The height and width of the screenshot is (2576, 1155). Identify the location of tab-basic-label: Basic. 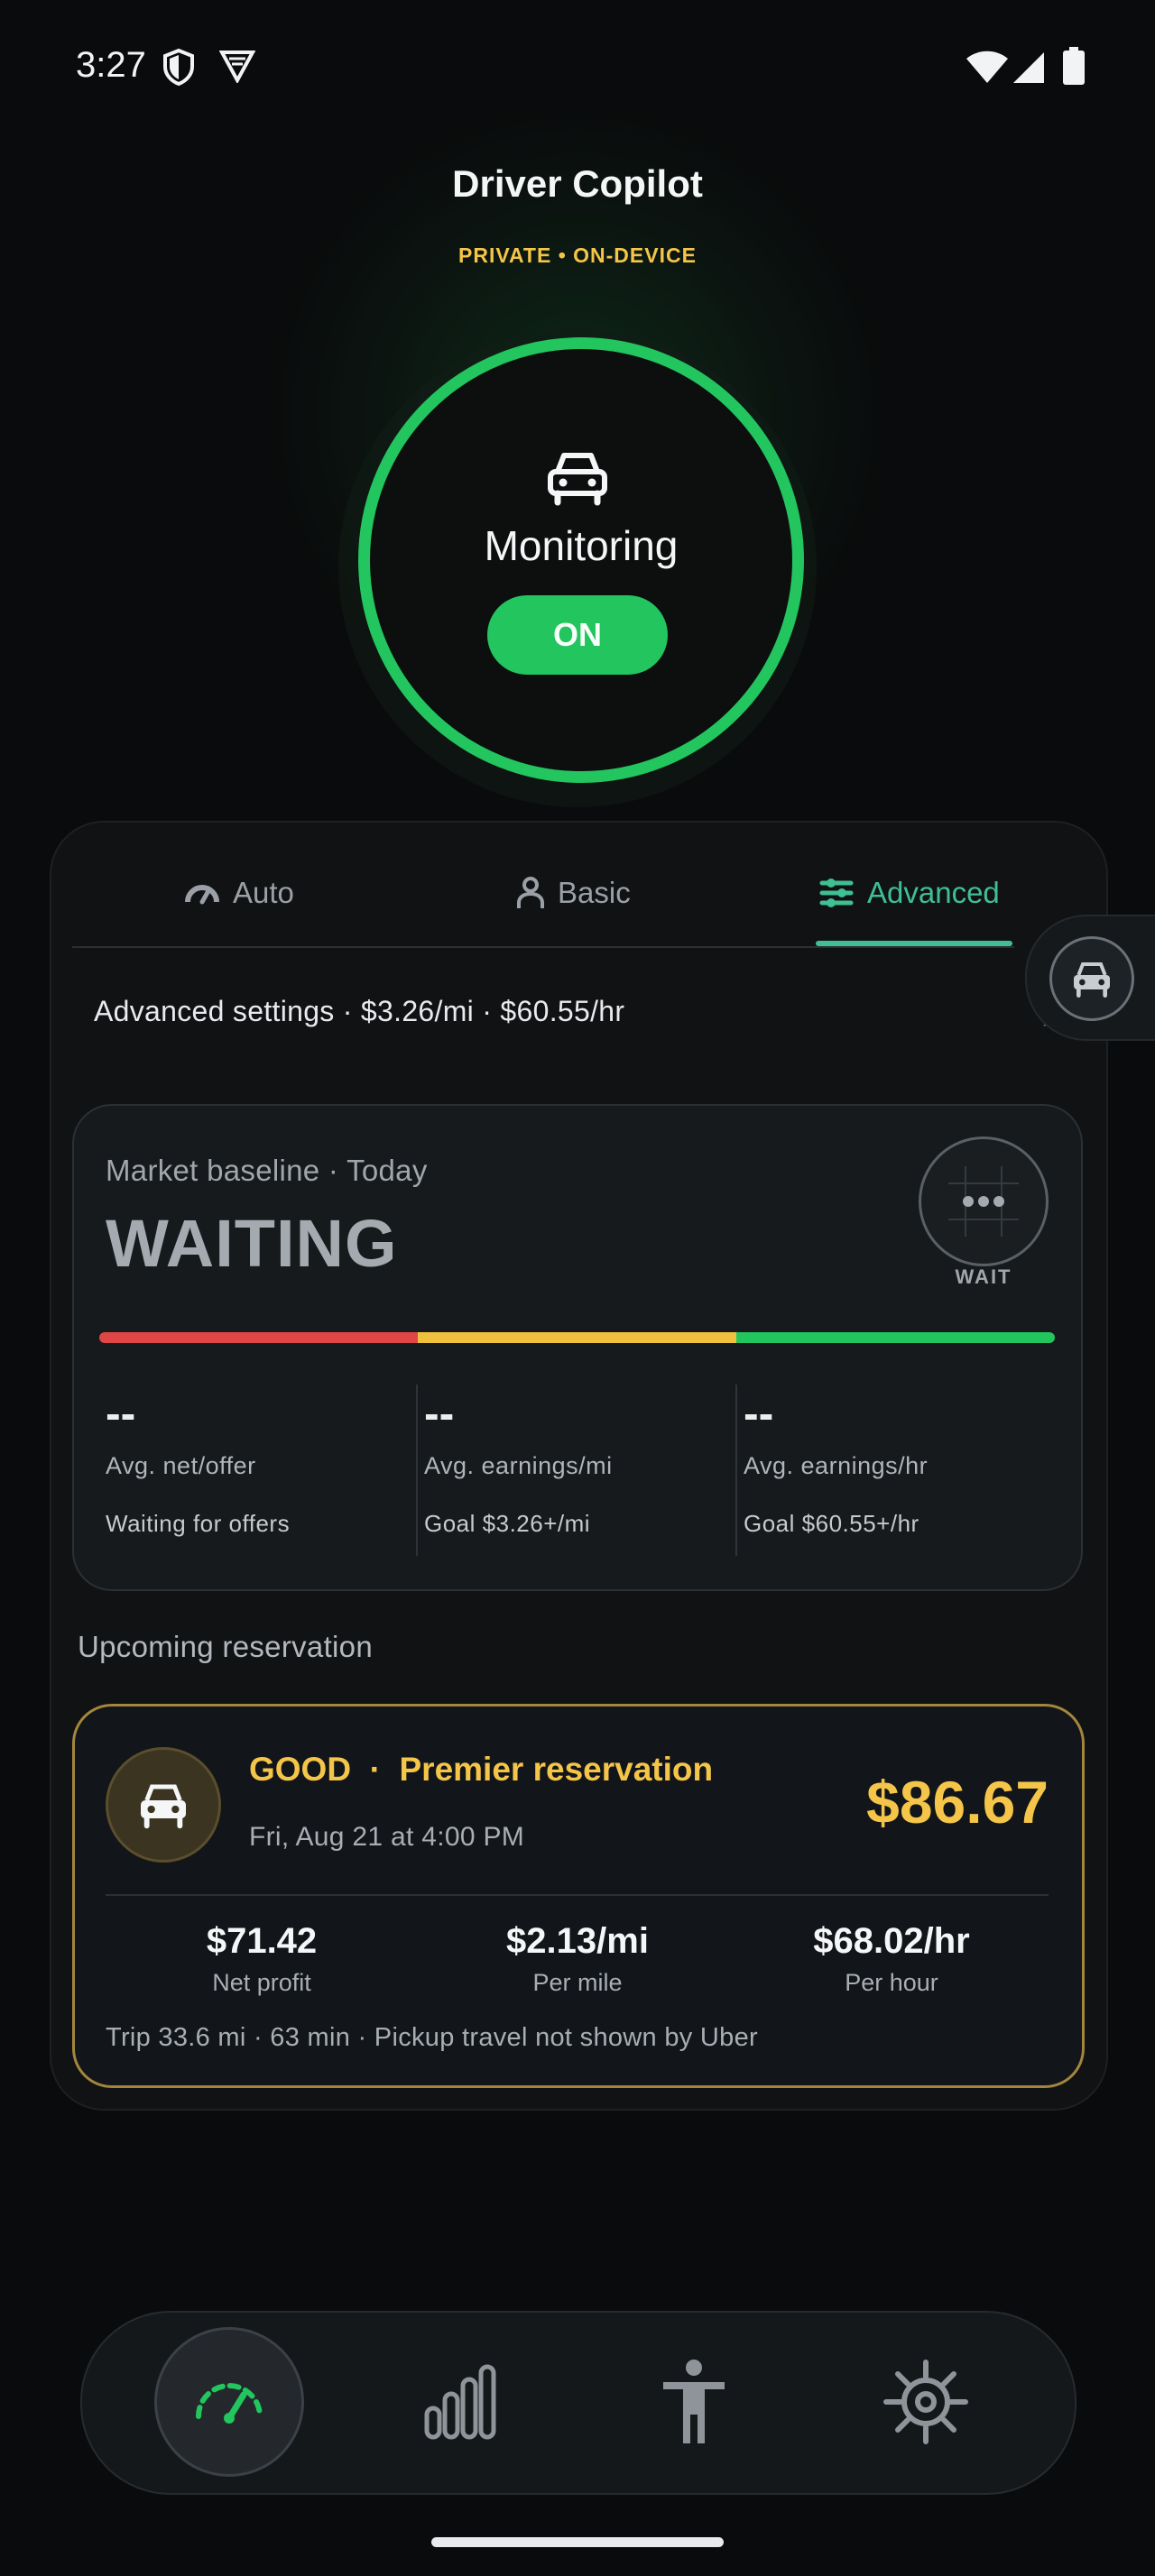
(594, 892).